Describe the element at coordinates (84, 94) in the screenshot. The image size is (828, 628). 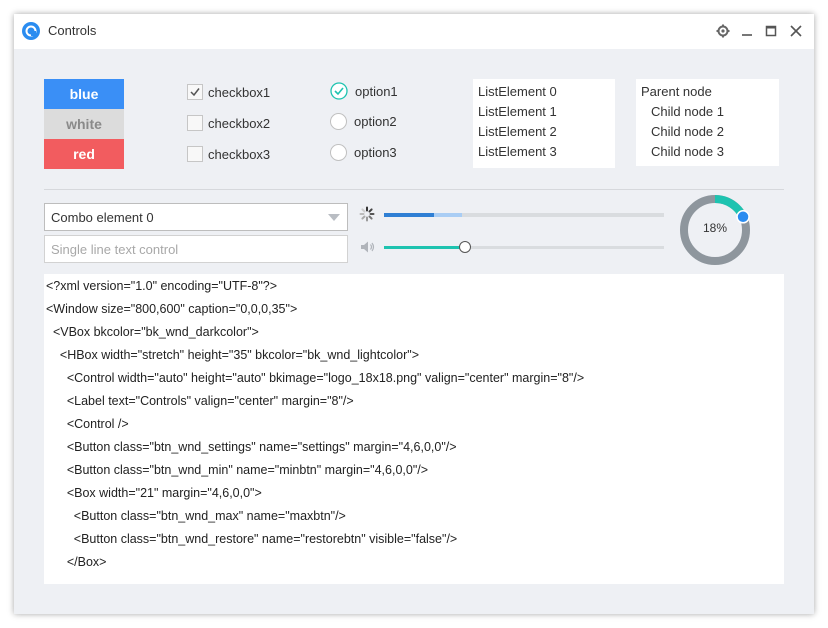
I see `blue-button: blue` at that location.